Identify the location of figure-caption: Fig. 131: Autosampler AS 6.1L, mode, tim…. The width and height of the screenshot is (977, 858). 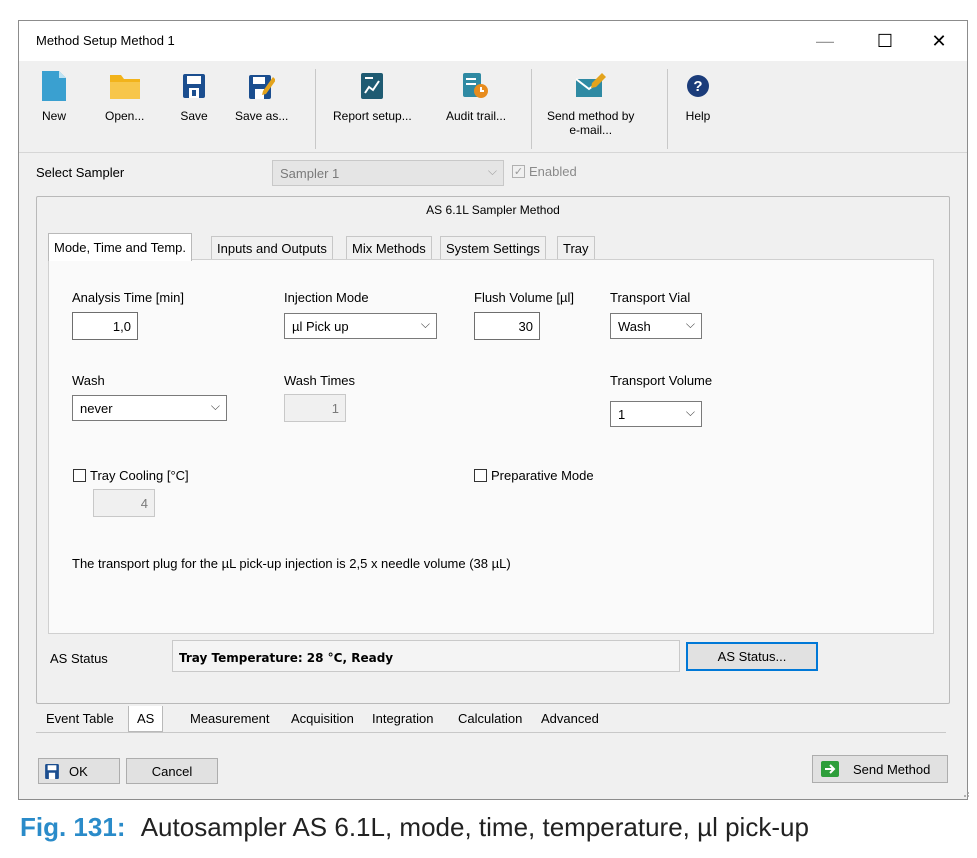
(414, 827).